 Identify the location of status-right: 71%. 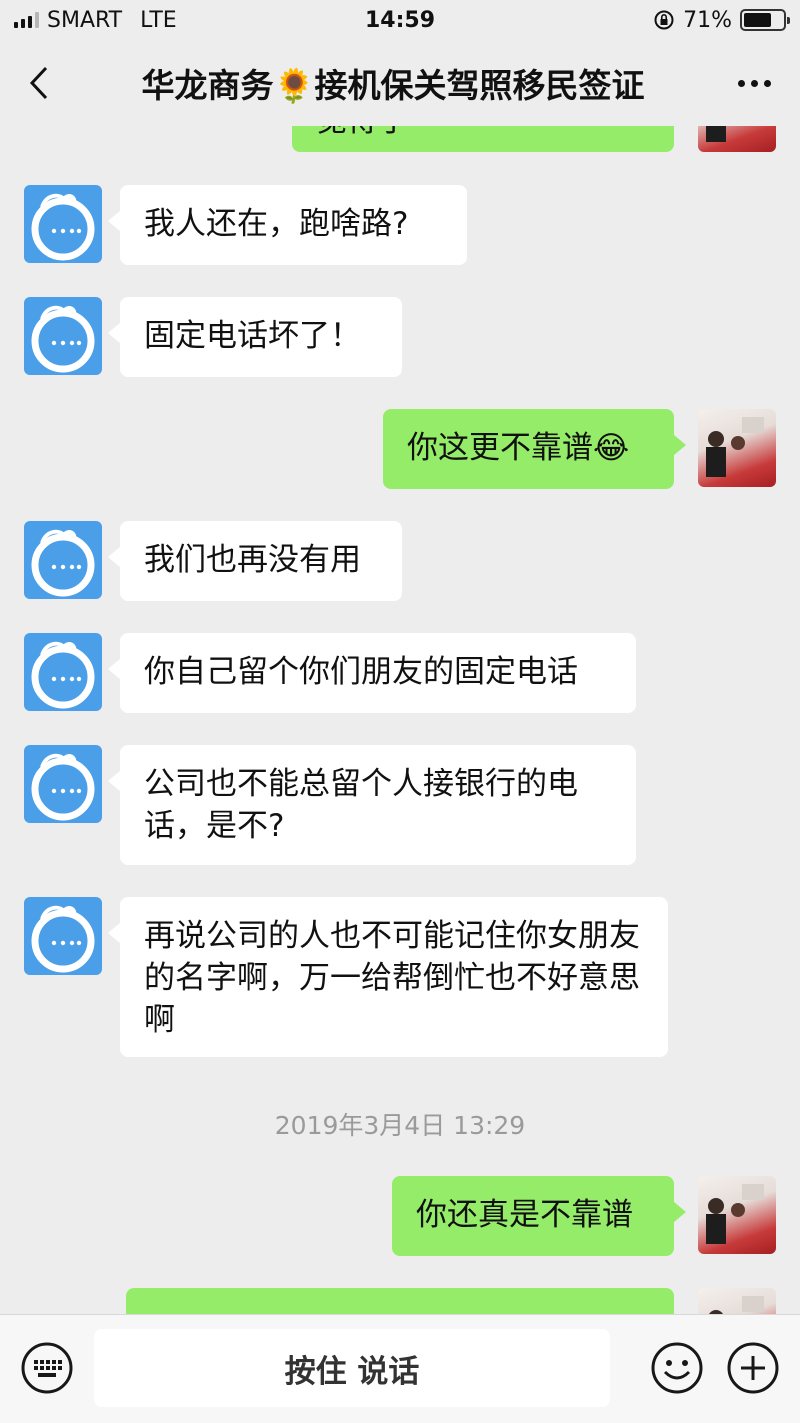
(721, 20).